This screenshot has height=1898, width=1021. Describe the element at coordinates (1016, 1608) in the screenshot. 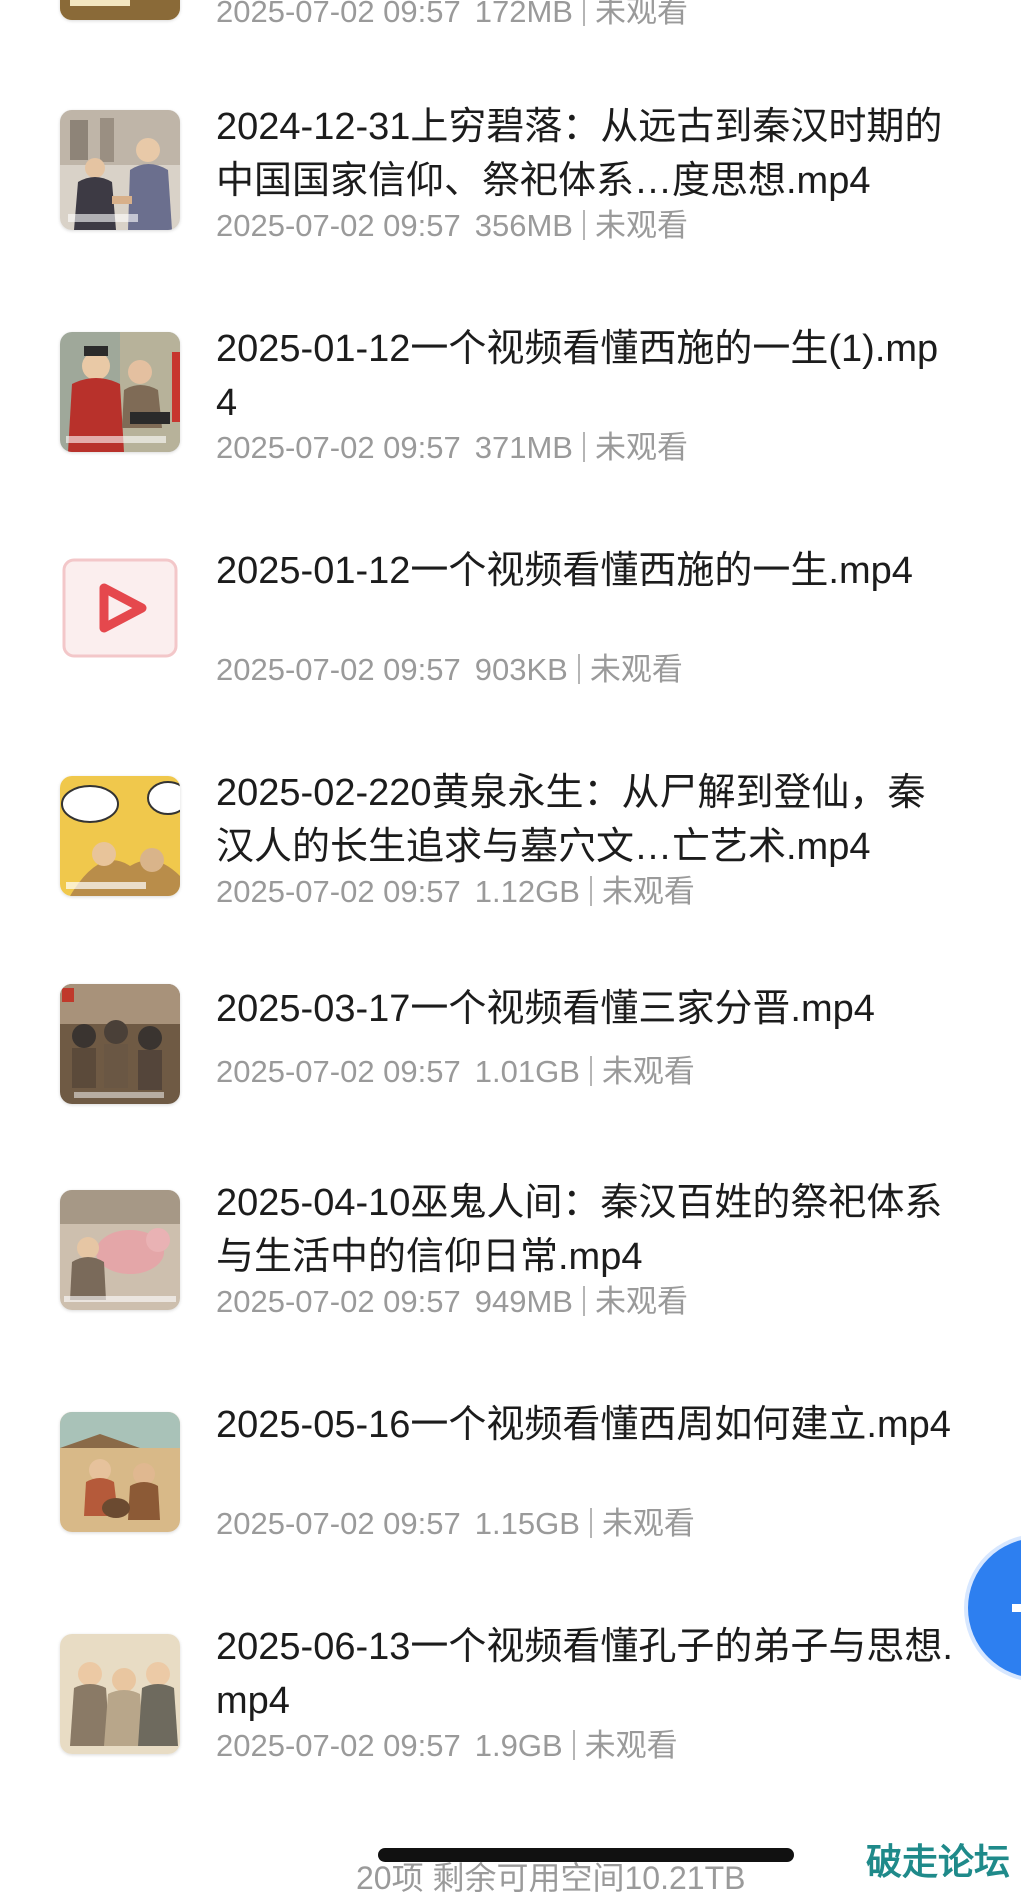

I see `plus-icon` at that location.